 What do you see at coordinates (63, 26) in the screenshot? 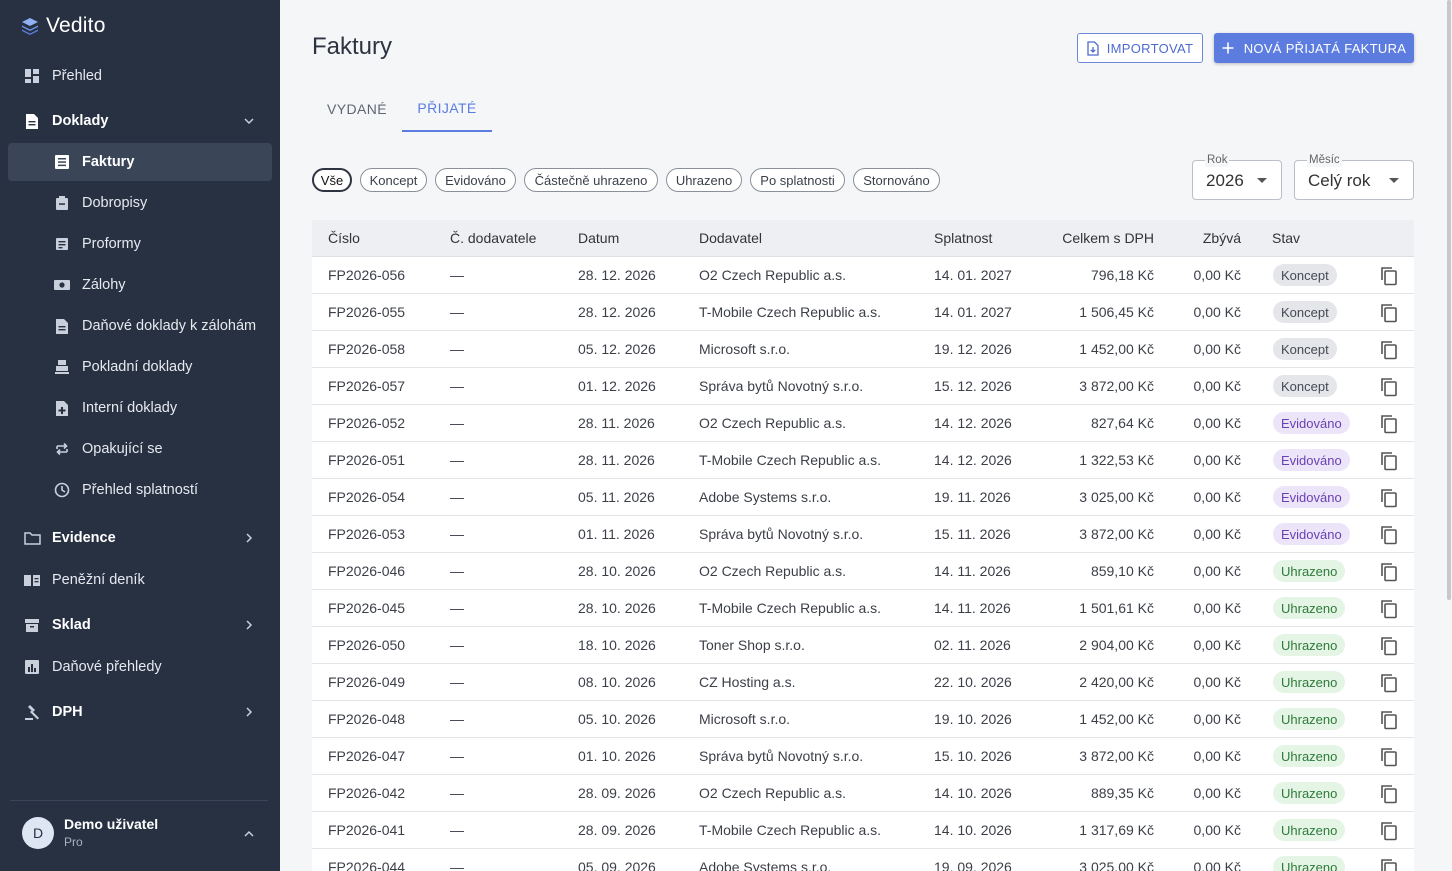
I see `app-logo: Vedito` at bounding box center [63, 26].